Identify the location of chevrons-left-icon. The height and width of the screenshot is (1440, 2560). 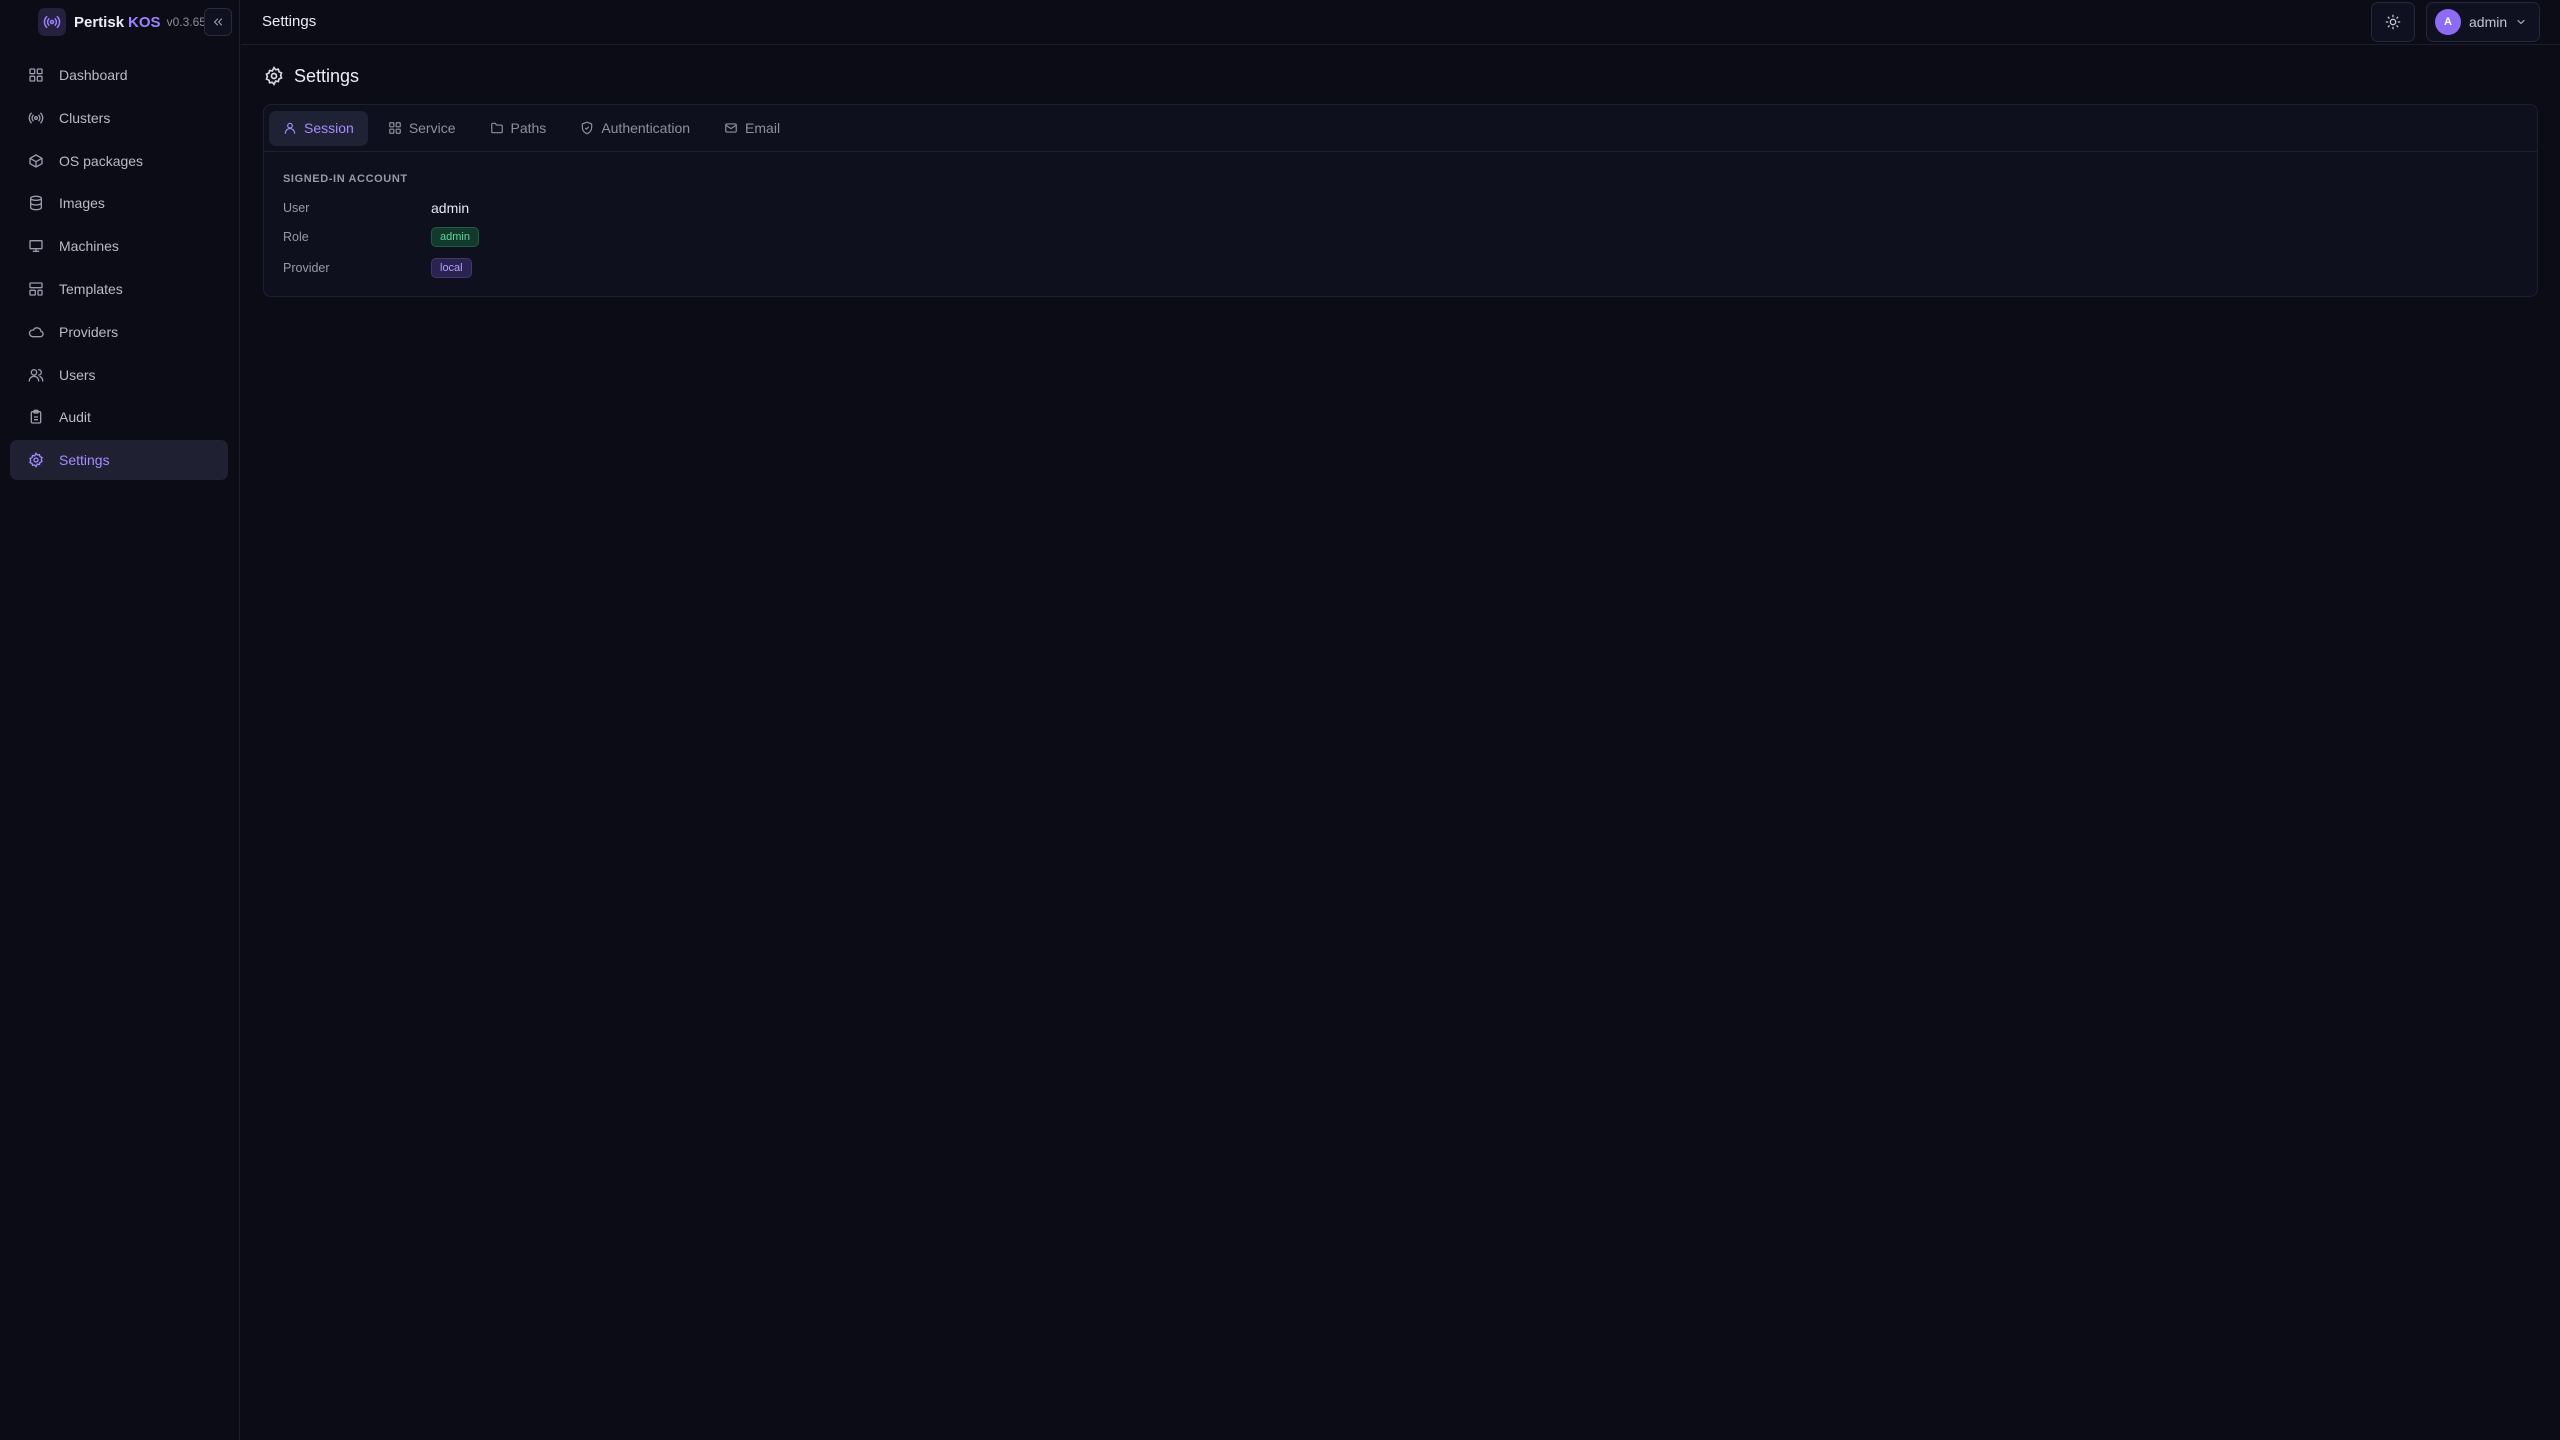
(218, 22).